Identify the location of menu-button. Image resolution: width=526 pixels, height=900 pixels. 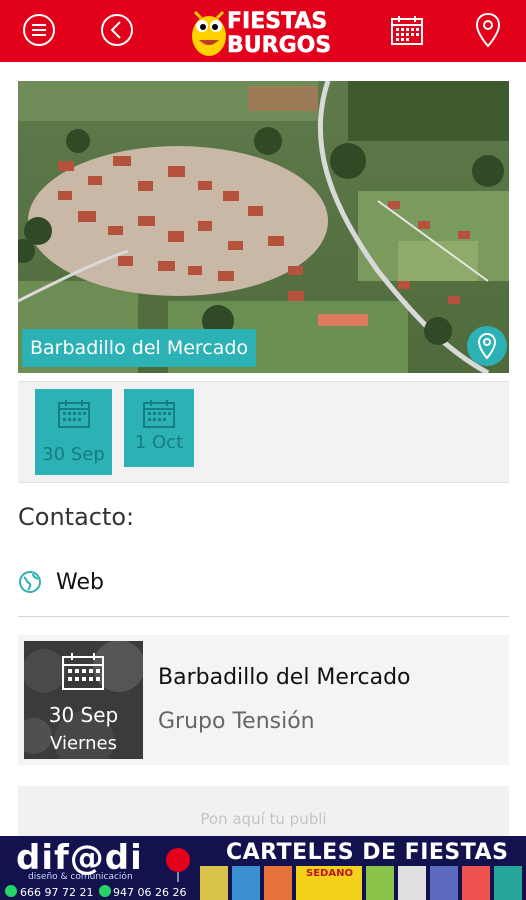
(39, 30).